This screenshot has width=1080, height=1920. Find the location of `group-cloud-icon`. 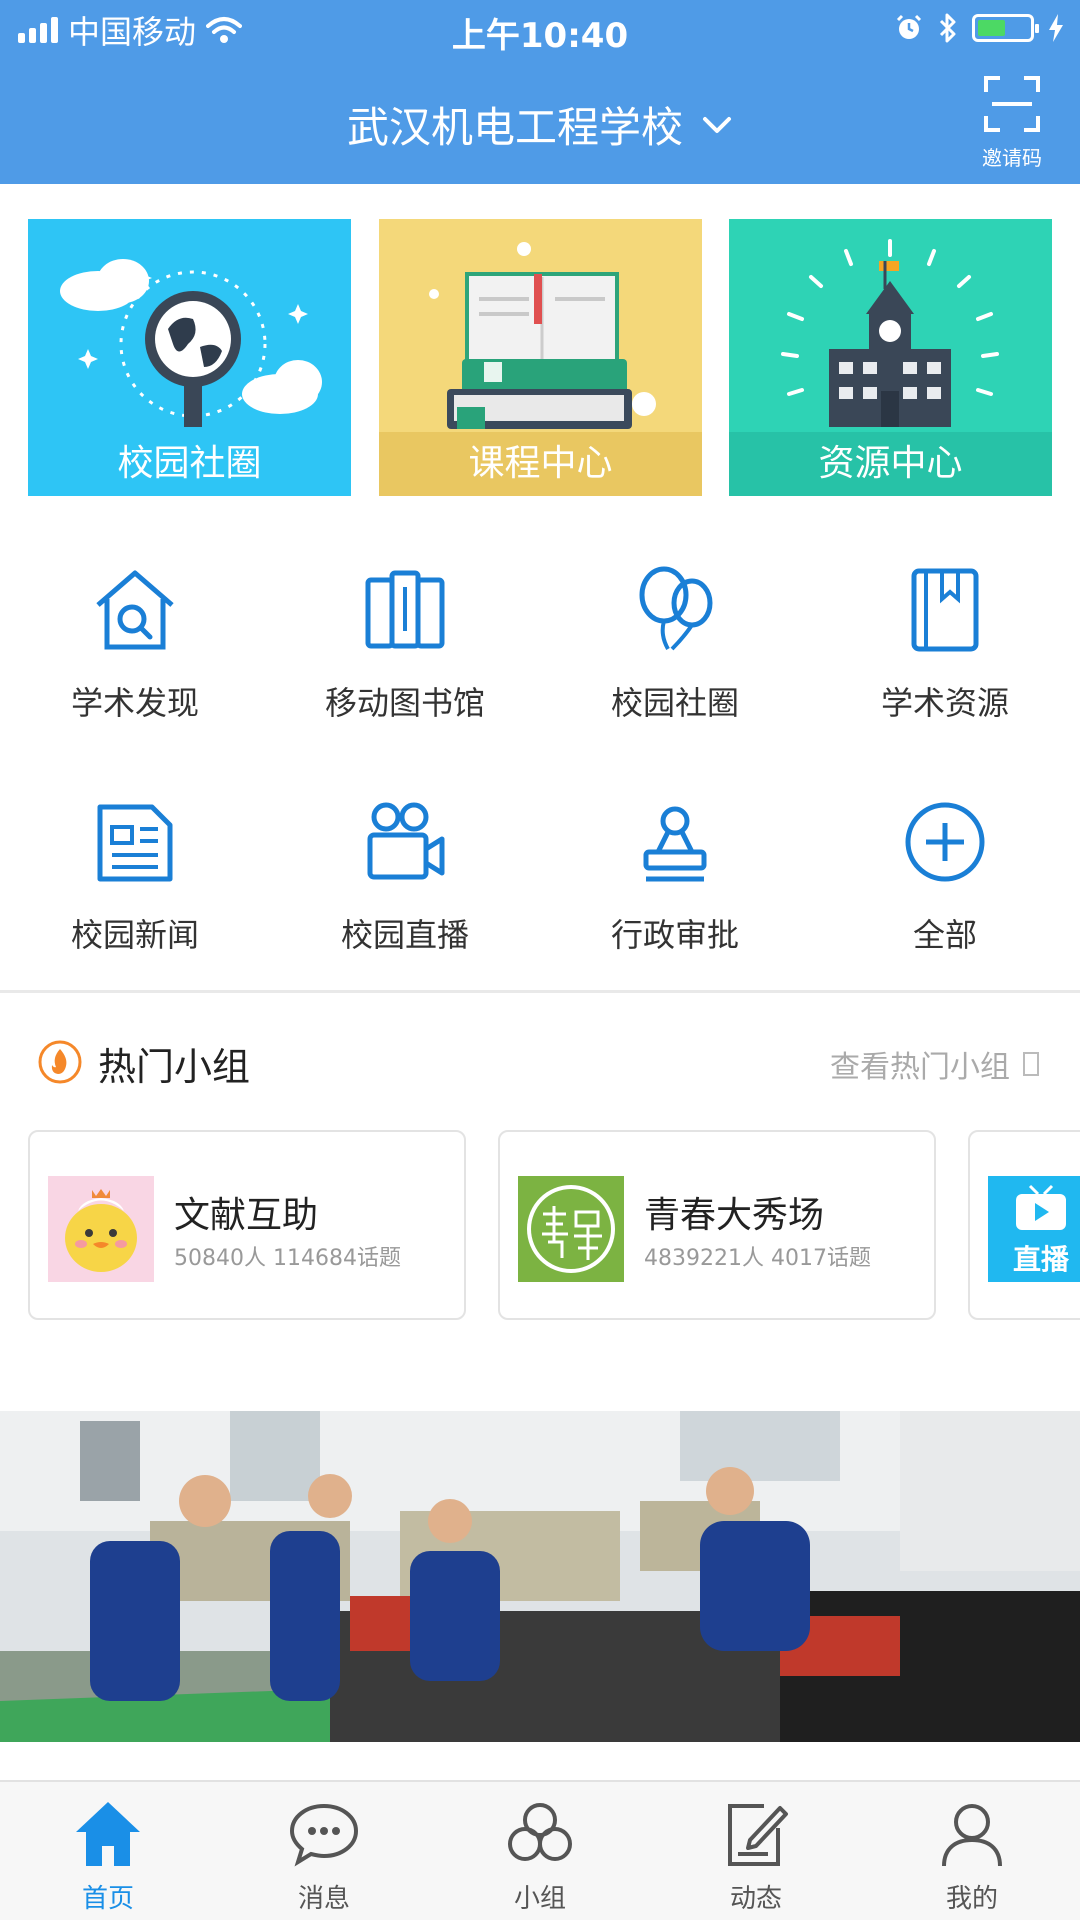

group-cloud-icon is located at coordinates (540, 1832).